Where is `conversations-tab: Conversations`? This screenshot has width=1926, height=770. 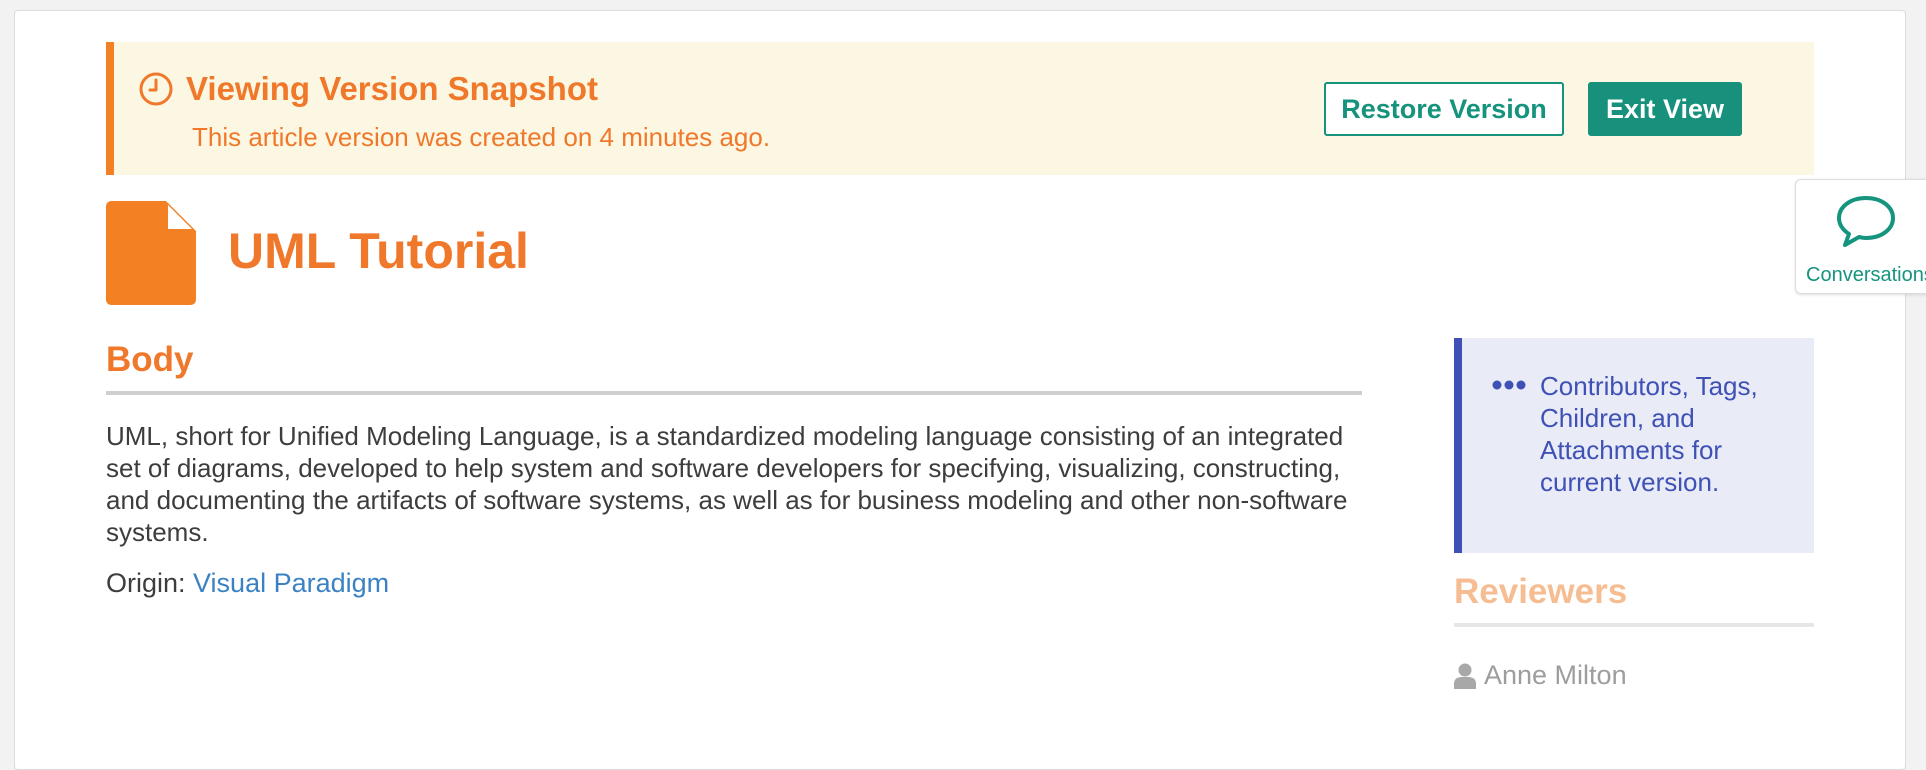 conversations-tab: Conversations is located at coordinates (1860, 236).